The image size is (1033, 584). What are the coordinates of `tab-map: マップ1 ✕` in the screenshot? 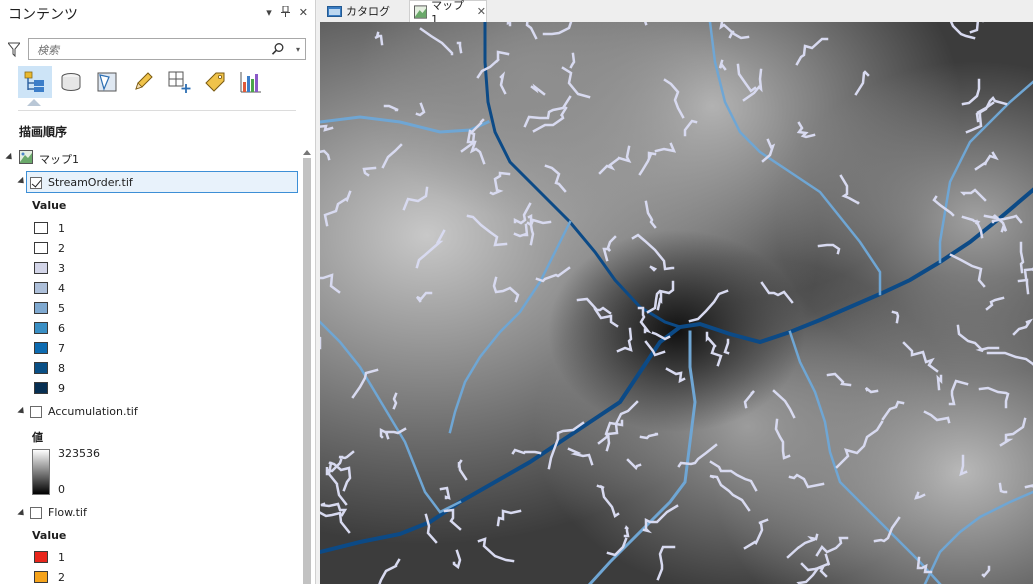 It's located at (448, 13).